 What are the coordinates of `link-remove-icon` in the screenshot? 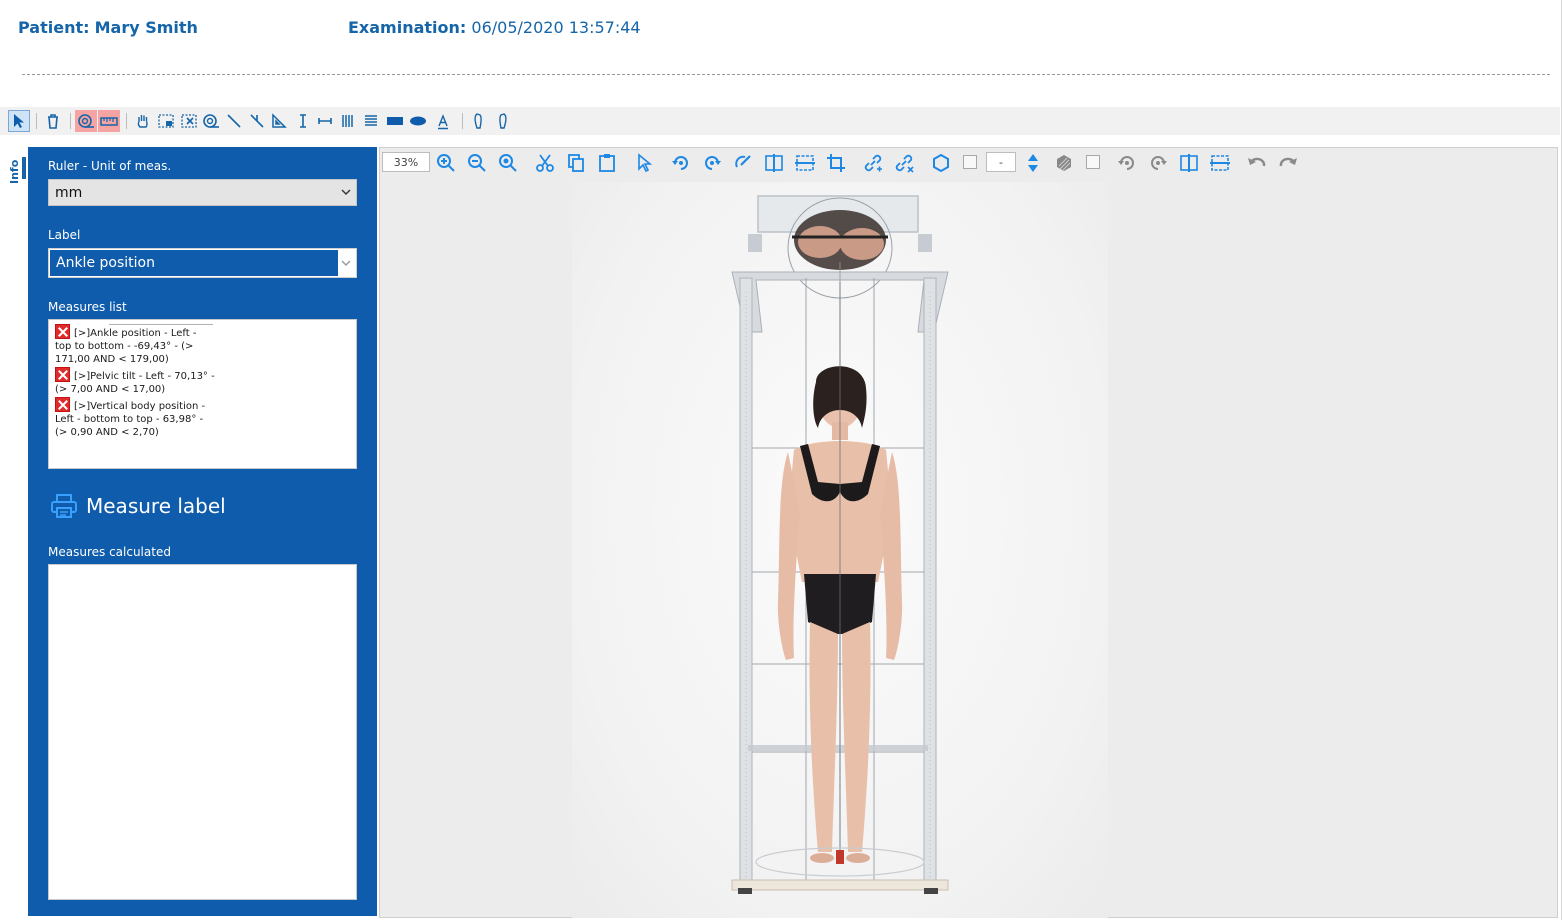 It's located at (904, 163).